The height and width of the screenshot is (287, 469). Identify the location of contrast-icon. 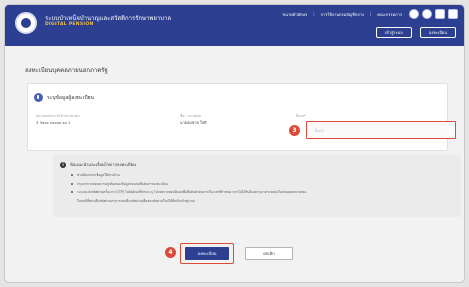
(427, 14).